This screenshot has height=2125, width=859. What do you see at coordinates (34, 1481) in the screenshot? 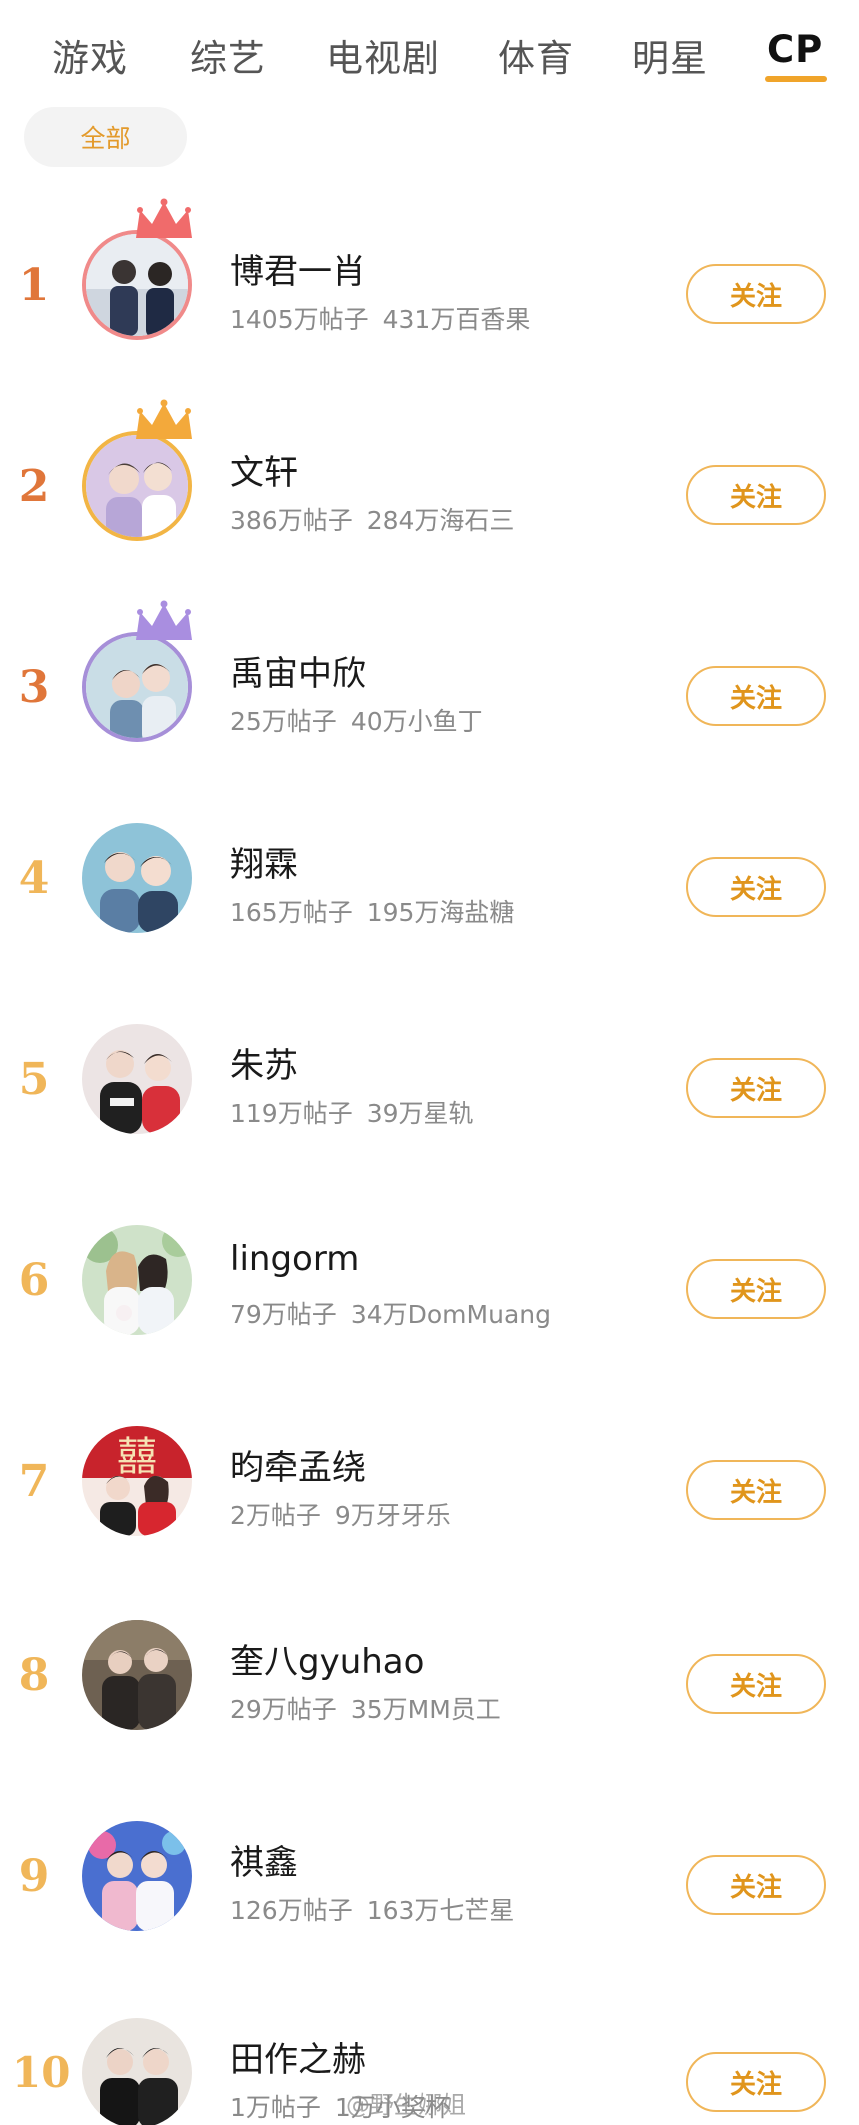
I see `rank-number: 7` at bounding box center [34, 1481].